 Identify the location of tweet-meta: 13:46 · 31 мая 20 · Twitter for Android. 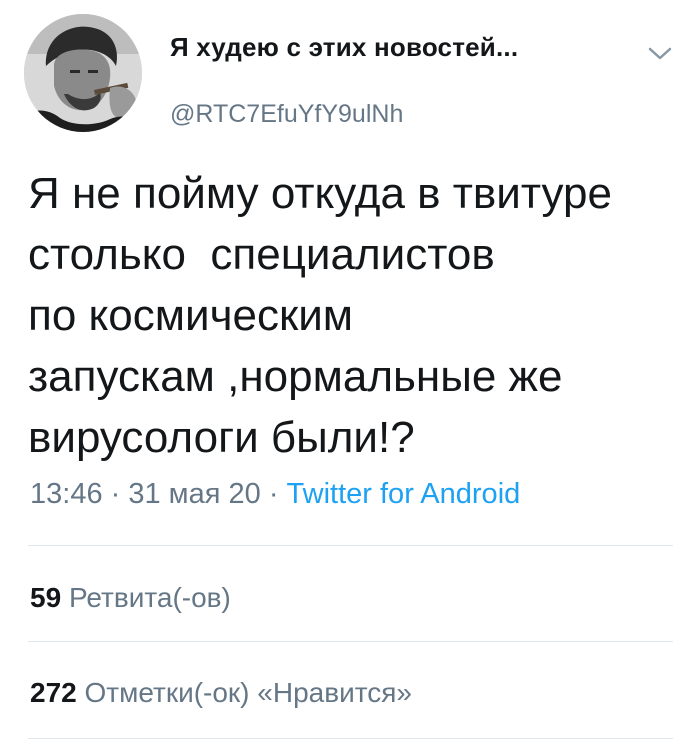
(275, 494).